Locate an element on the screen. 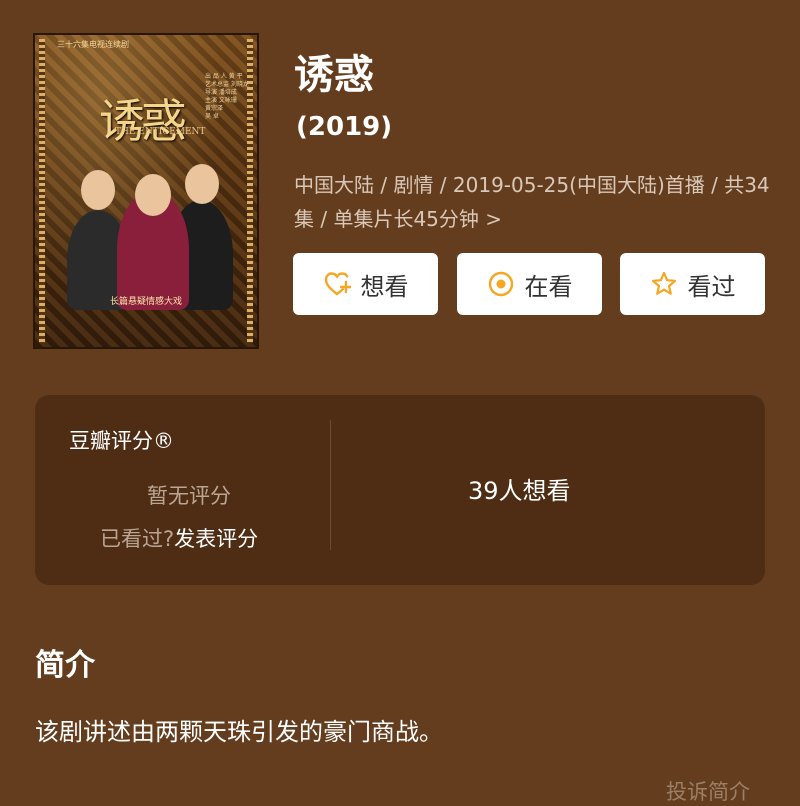  want-count: 39人想看 is located at coordinates (519, 488).